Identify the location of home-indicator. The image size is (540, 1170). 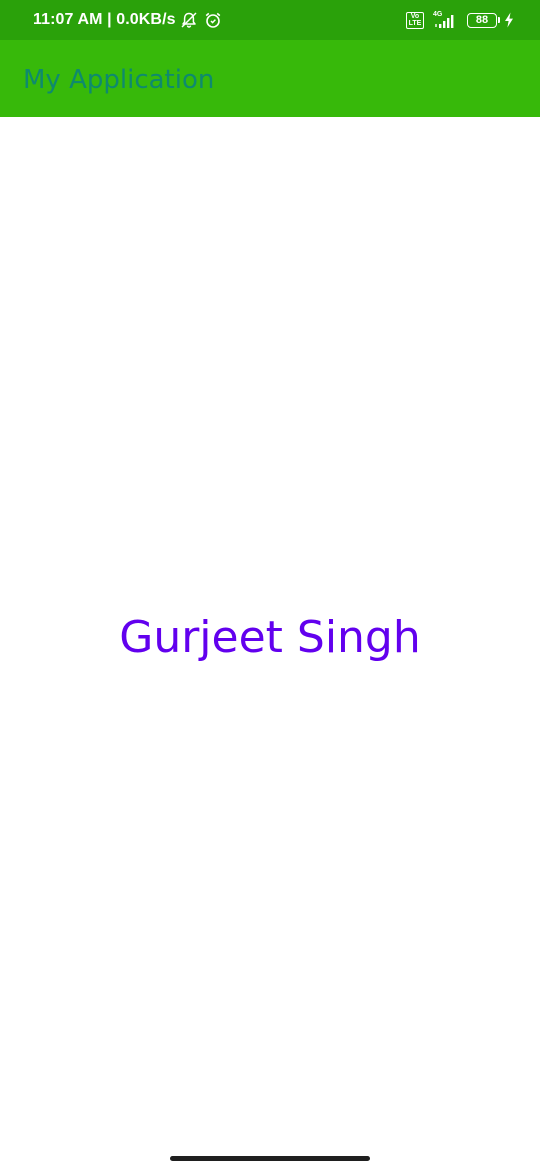
(270, 1158).